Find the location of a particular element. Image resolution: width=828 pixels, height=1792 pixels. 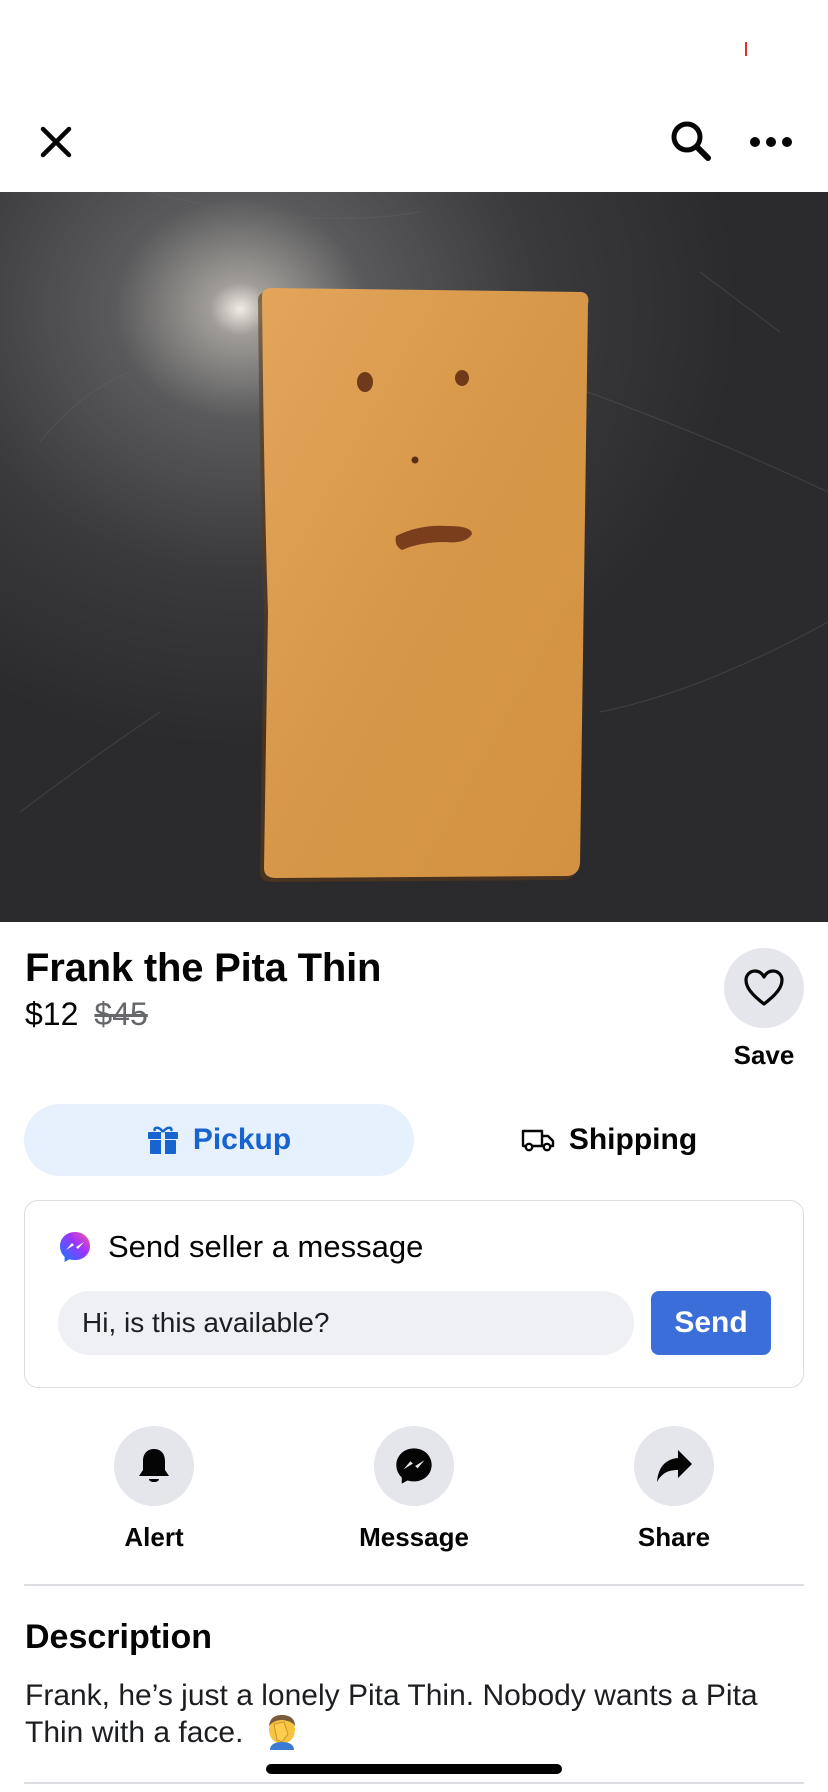

share-button is located at coordinates (674, 1466).